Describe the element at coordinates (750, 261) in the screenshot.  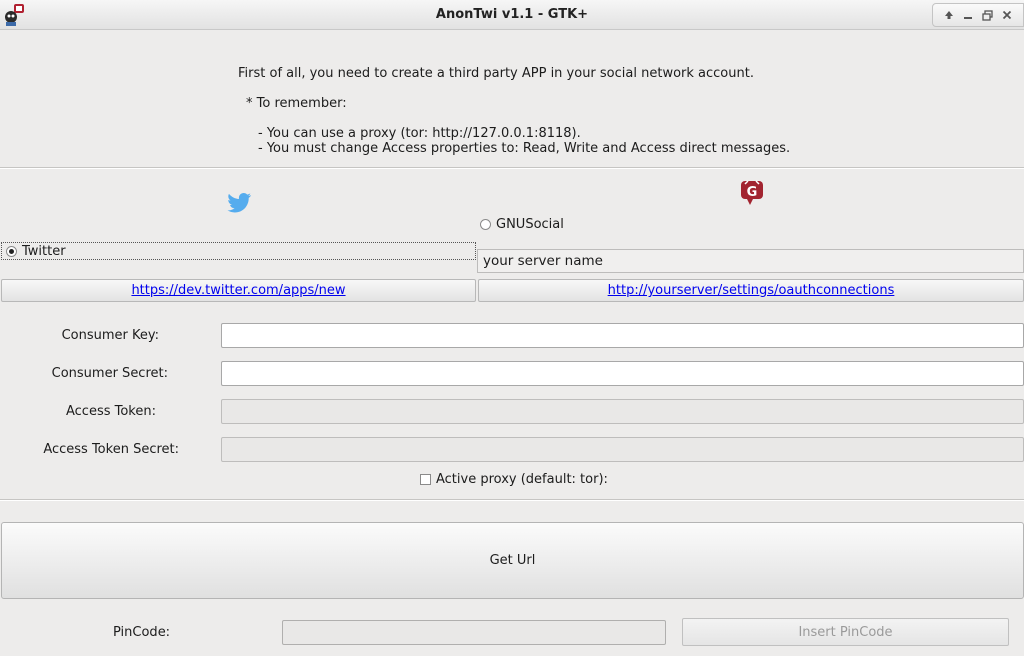
I see `server-name-input: your server name` at that location.